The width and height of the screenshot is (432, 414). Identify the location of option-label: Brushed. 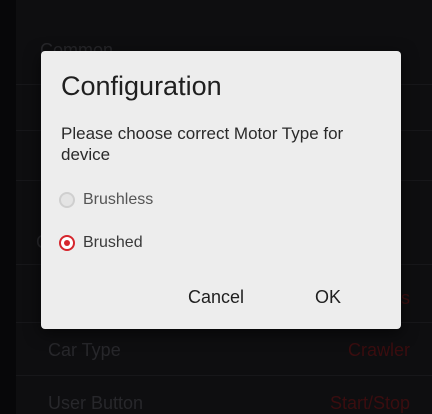
(113, 242).